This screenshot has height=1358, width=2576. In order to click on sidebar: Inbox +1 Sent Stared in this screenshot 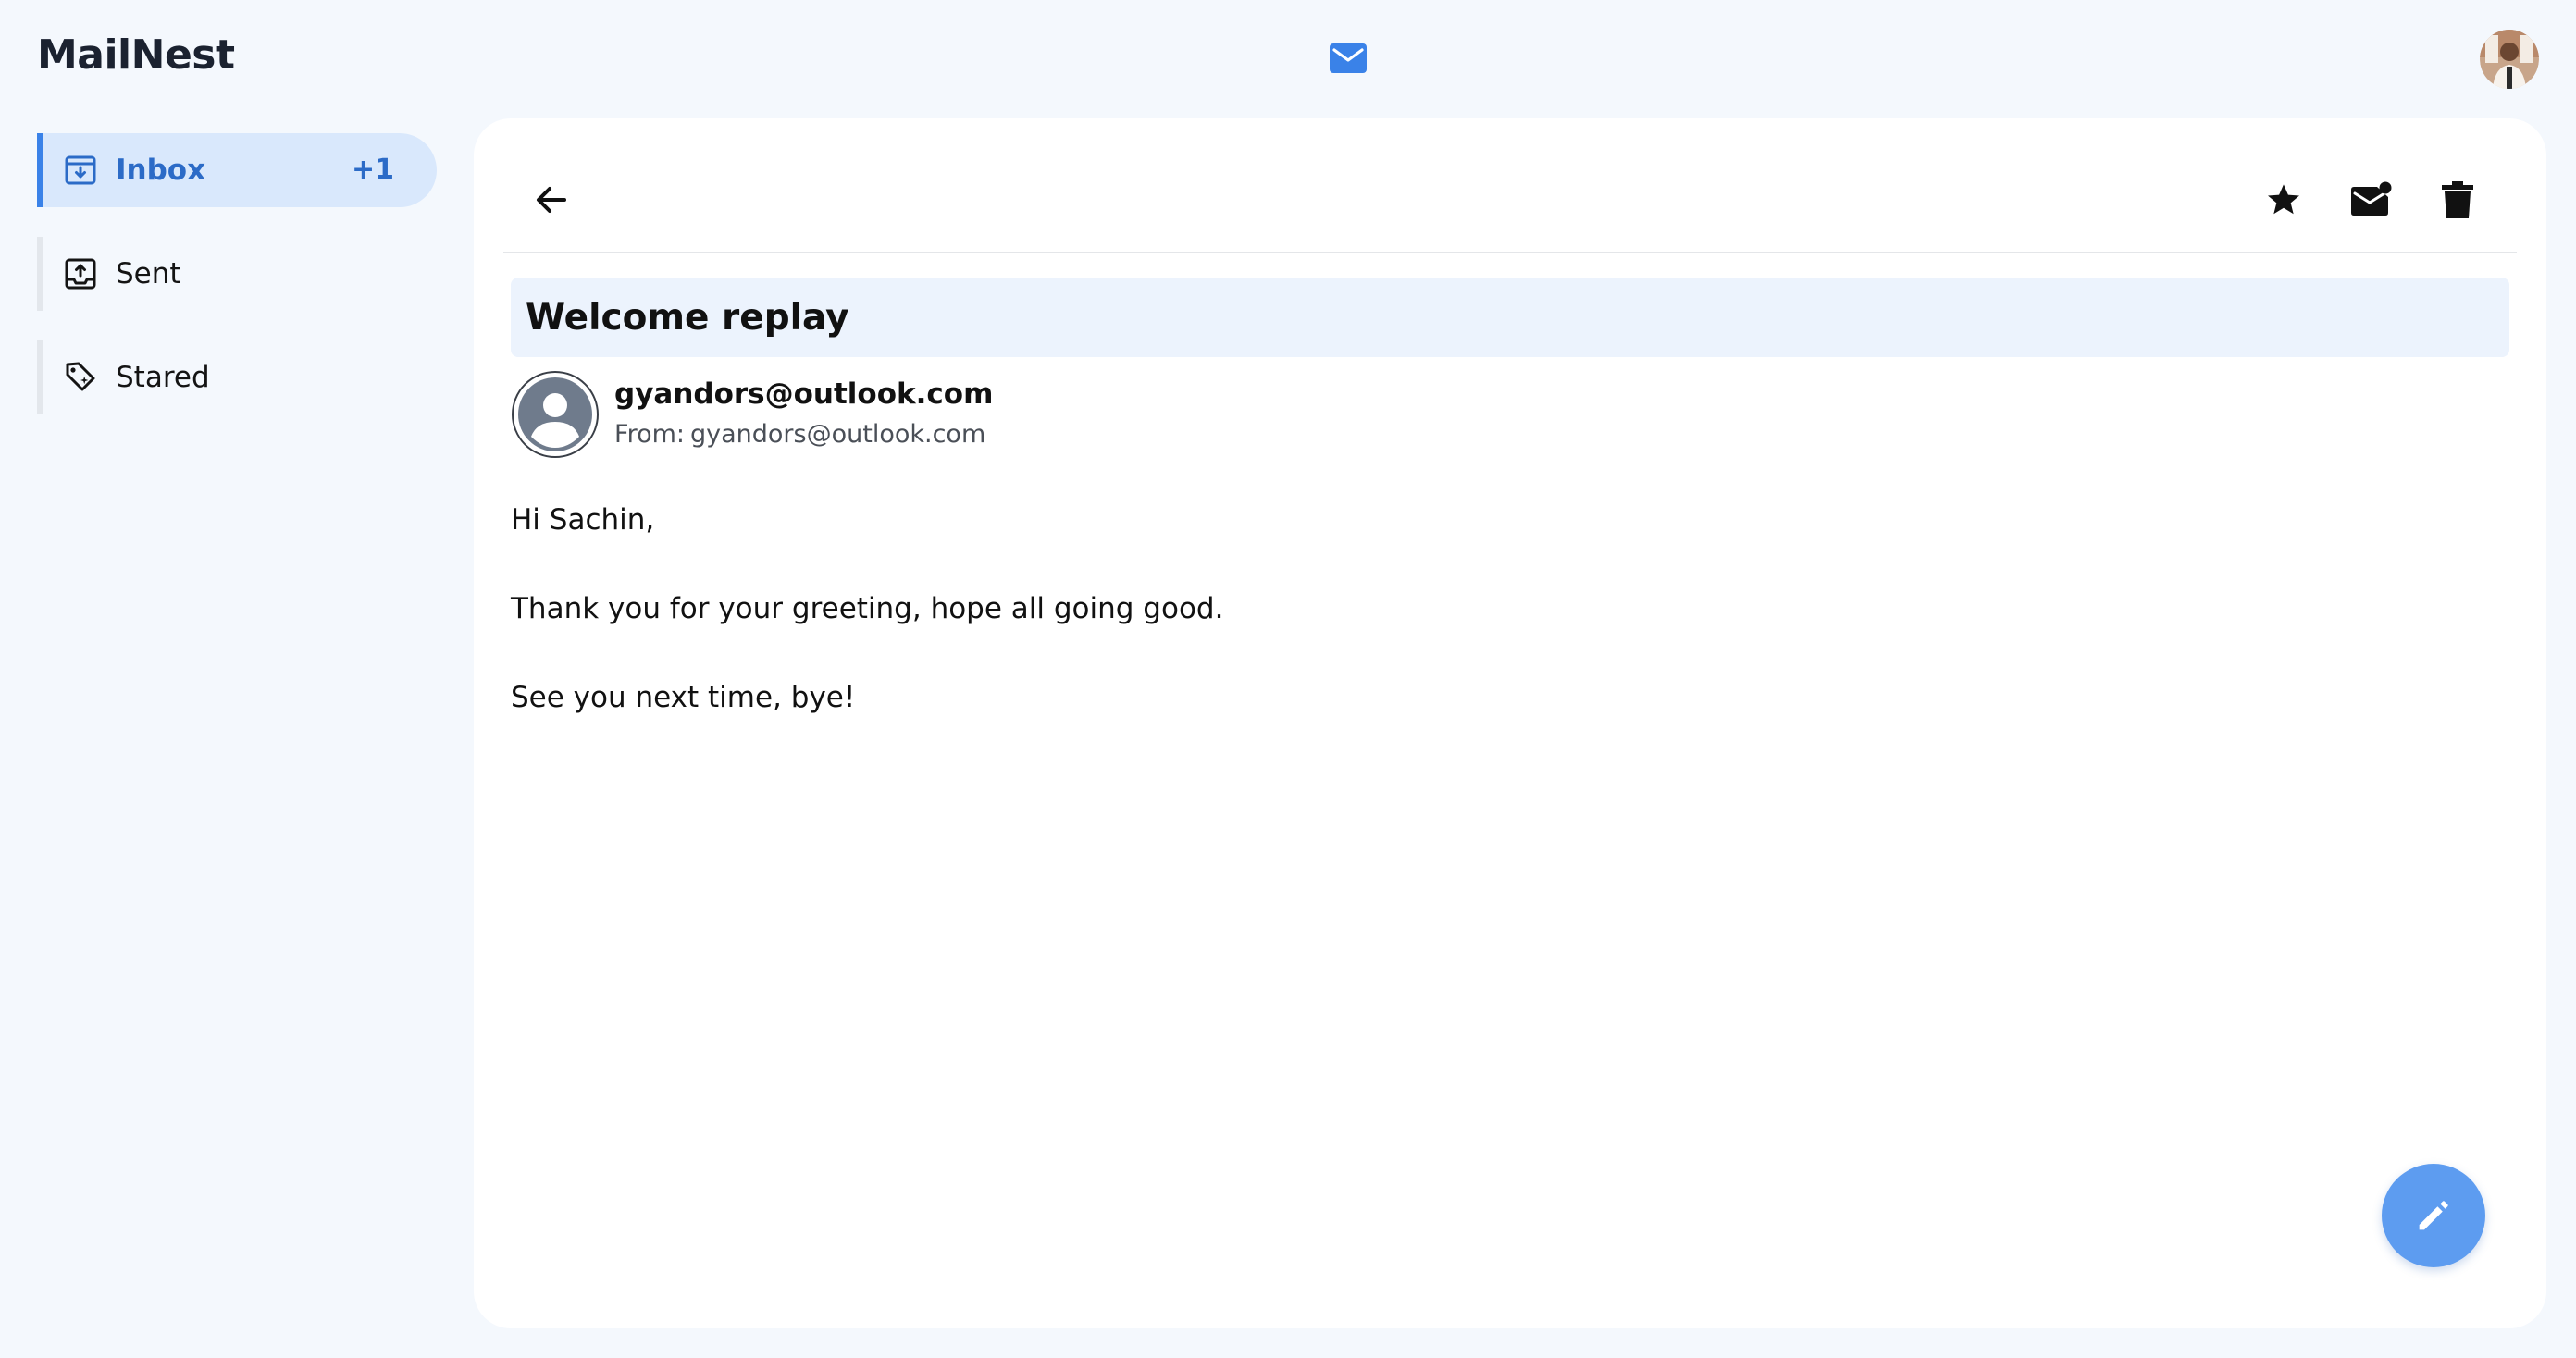, I will do `click(237, 288)`.